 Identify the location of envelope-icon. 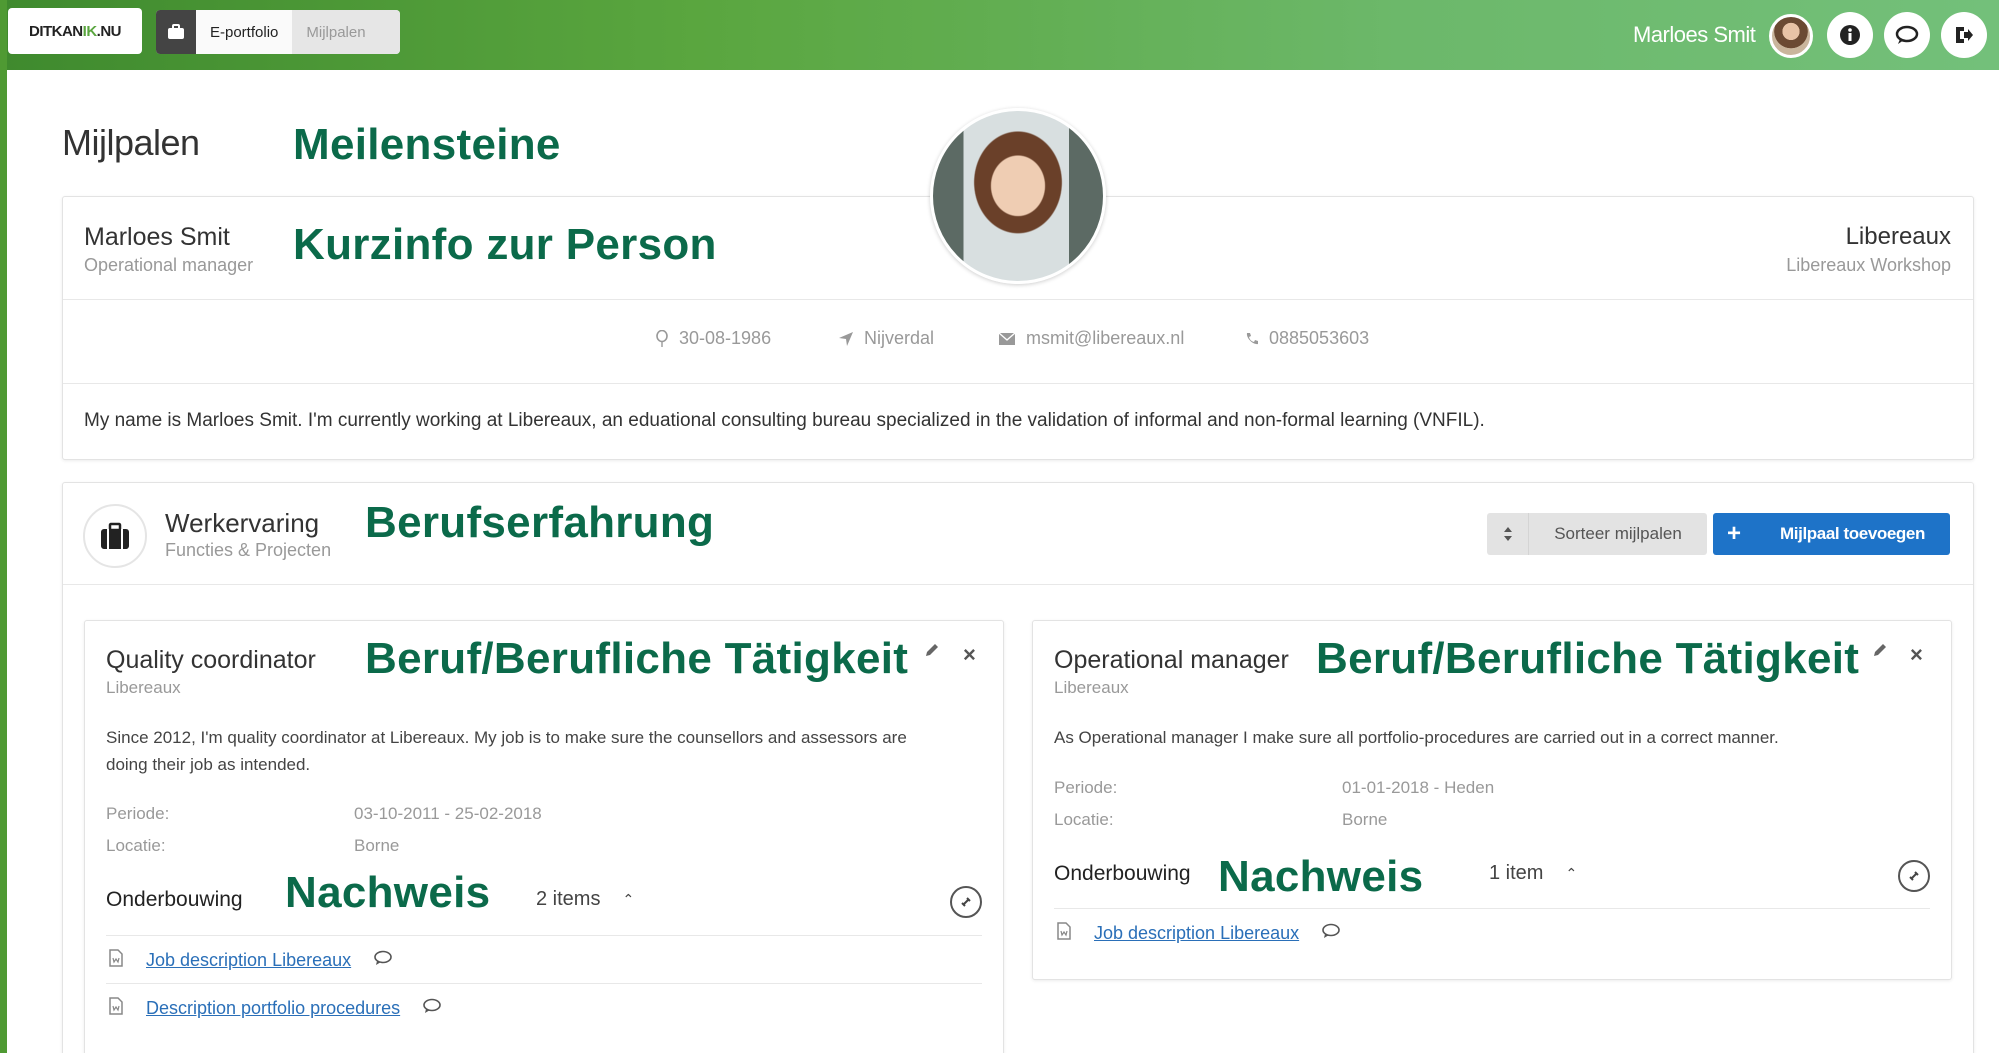
(1007, 338).